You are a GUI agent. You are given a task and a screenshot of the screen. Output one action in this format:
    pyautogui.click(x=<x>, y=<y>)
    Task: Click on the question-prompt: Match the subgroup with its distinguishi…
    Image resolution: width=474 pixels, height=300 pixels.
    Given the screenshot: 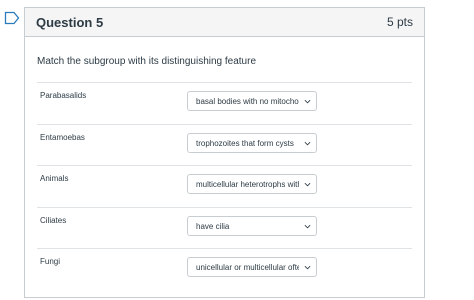 What is the action you would take?
    pyautogui.click(x=147, y=61)
    